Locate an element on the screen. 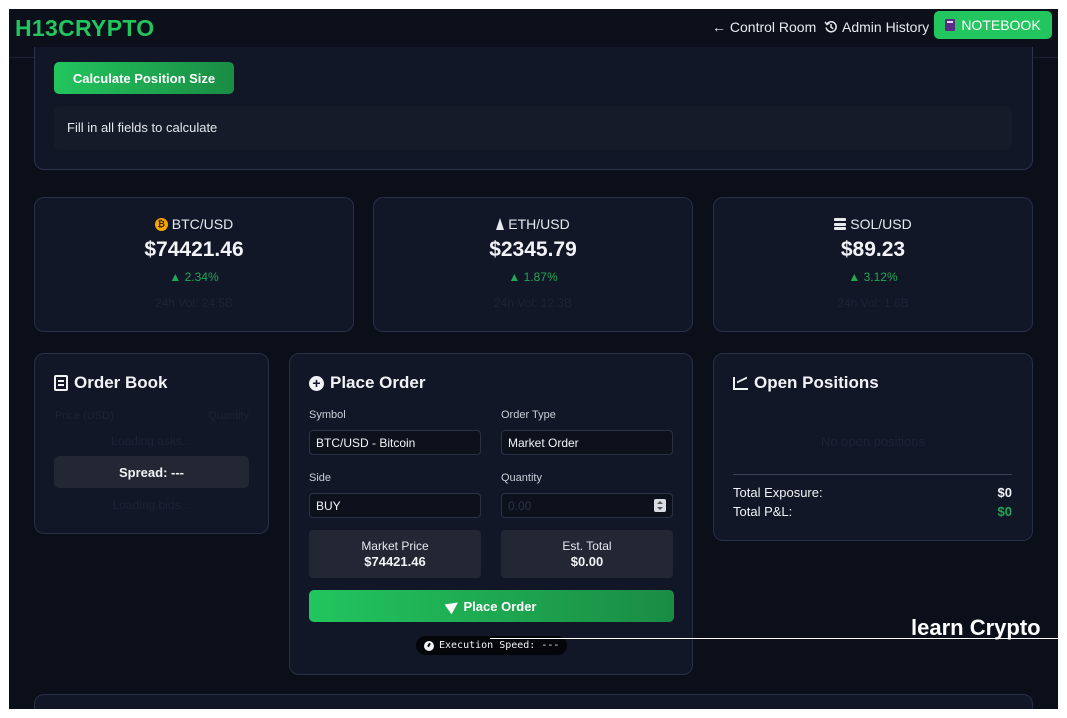 This screenshot has height=718, width=1067. control-room-link: ← Control Room is located at coordinates (764, 27).